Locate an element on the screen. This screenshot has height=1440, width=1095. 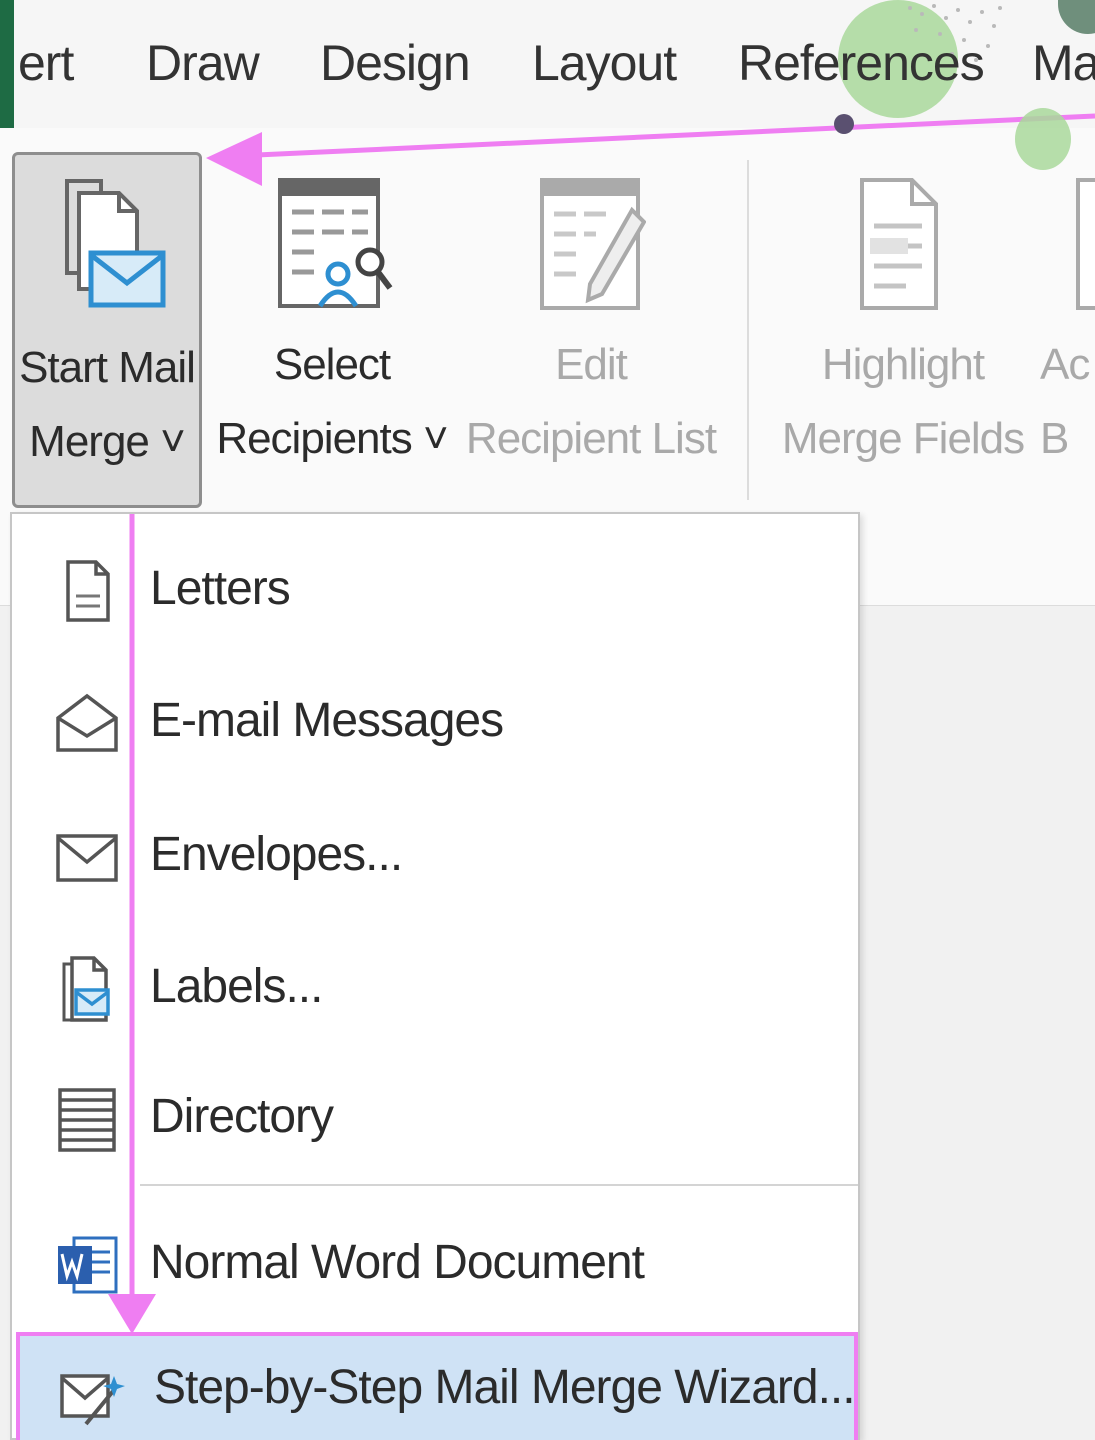
menu-item-label: Directory is located at coordinates (242, 1116).